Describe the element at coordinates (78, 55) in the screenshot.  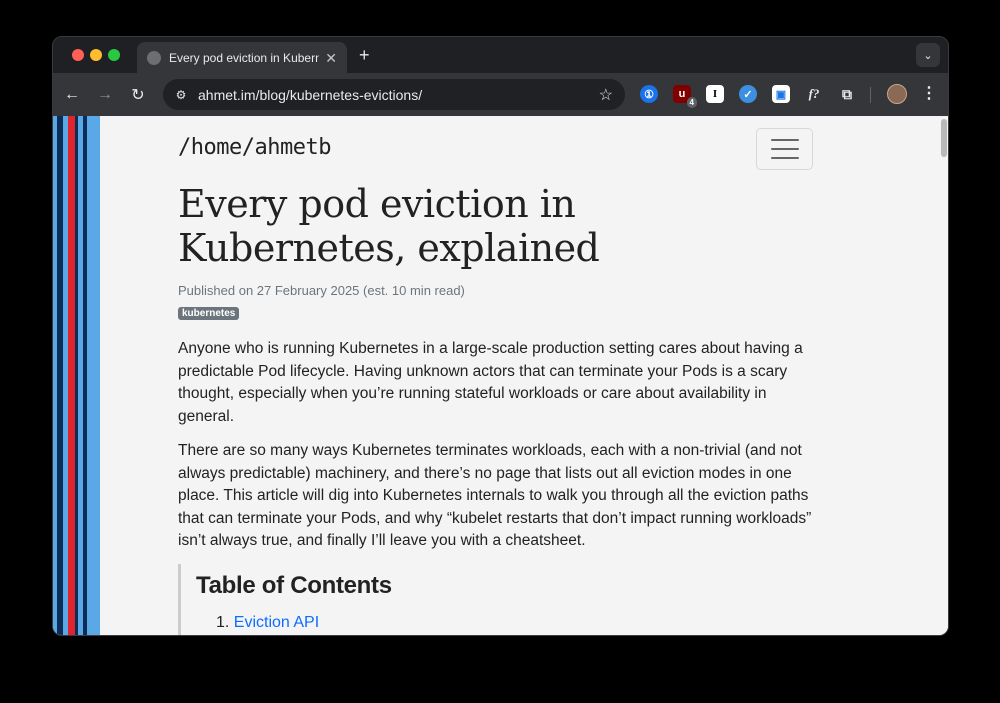
I see `close-window-button` at that location.